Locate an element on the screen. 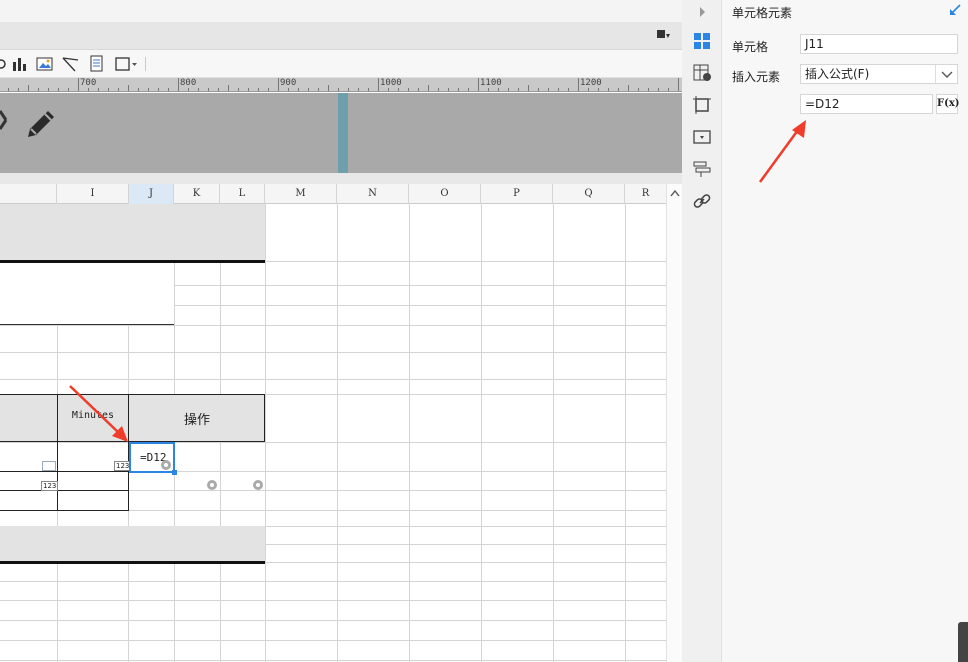  ruler: 700 800 900 1000 1100 1200 is located at coordinates (341, 85).